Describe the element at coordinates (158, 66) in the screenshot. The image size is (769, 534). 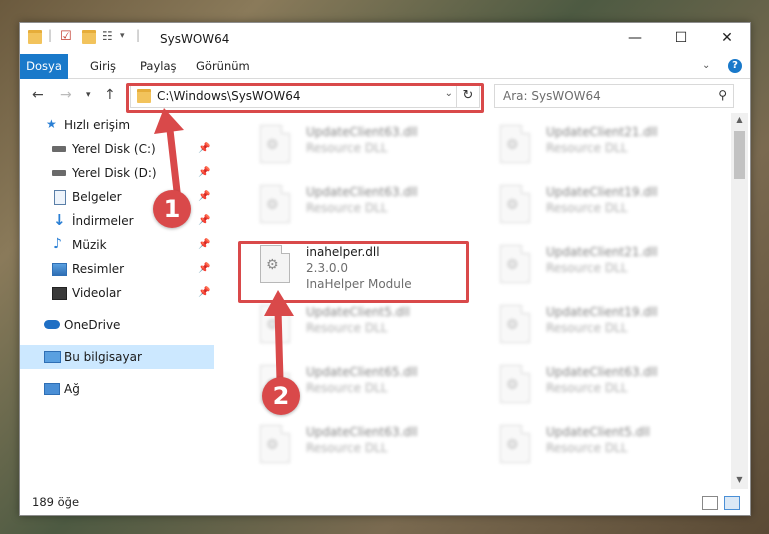
I see `tab-share: Paylaş` at that location.